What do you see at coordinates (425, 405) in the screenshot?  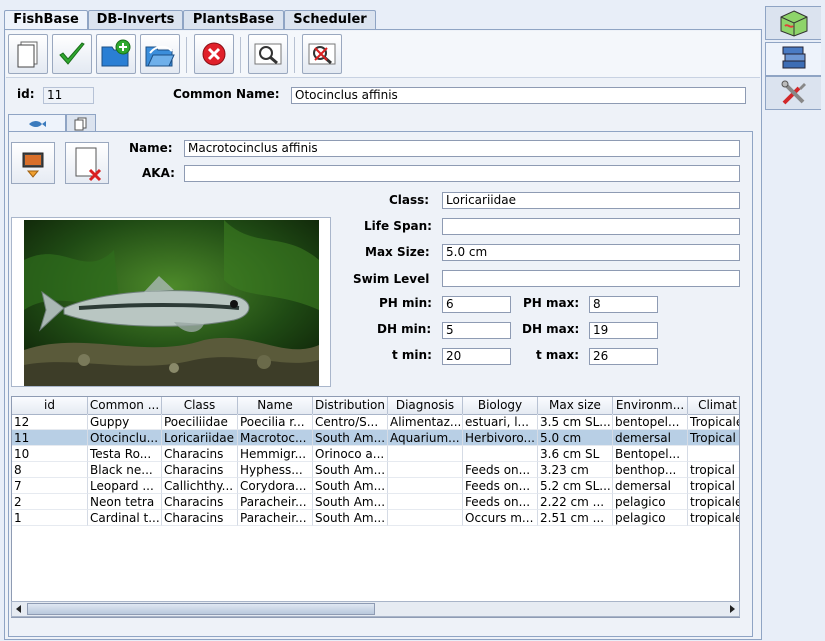 I see `col-diagnosis: Diagnosis` at bounding box center [425, 405].